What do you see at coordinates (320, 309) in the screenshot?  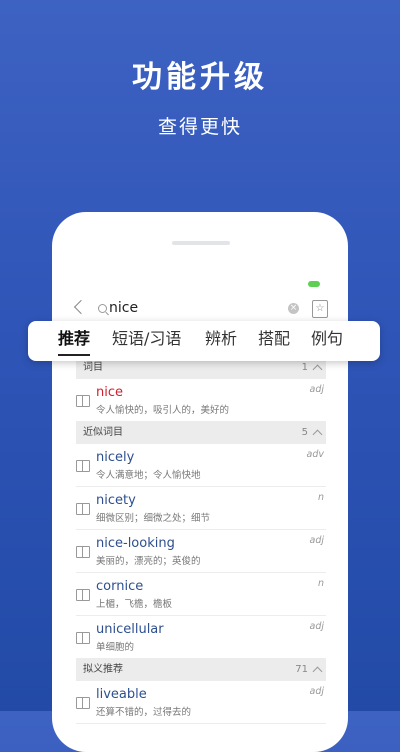 I see `bookmark-star-icon: ☆` at bounding box center [320, 309].